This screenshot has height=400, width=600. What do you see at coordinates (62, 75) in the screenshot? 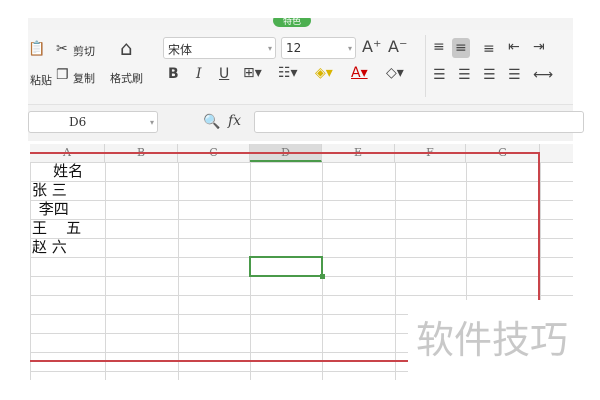
I see `copy-icon: ❐` at bounding box center [62, 75].